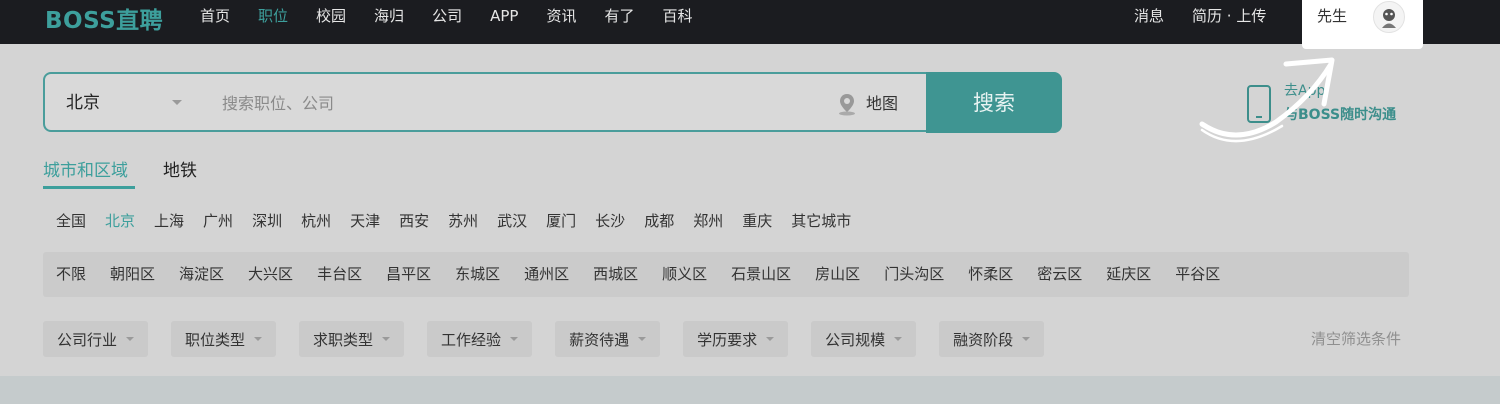  Describe the element at coordinates (761, 274) in the screenshot. I see `district-item: 石景山区` at that location.